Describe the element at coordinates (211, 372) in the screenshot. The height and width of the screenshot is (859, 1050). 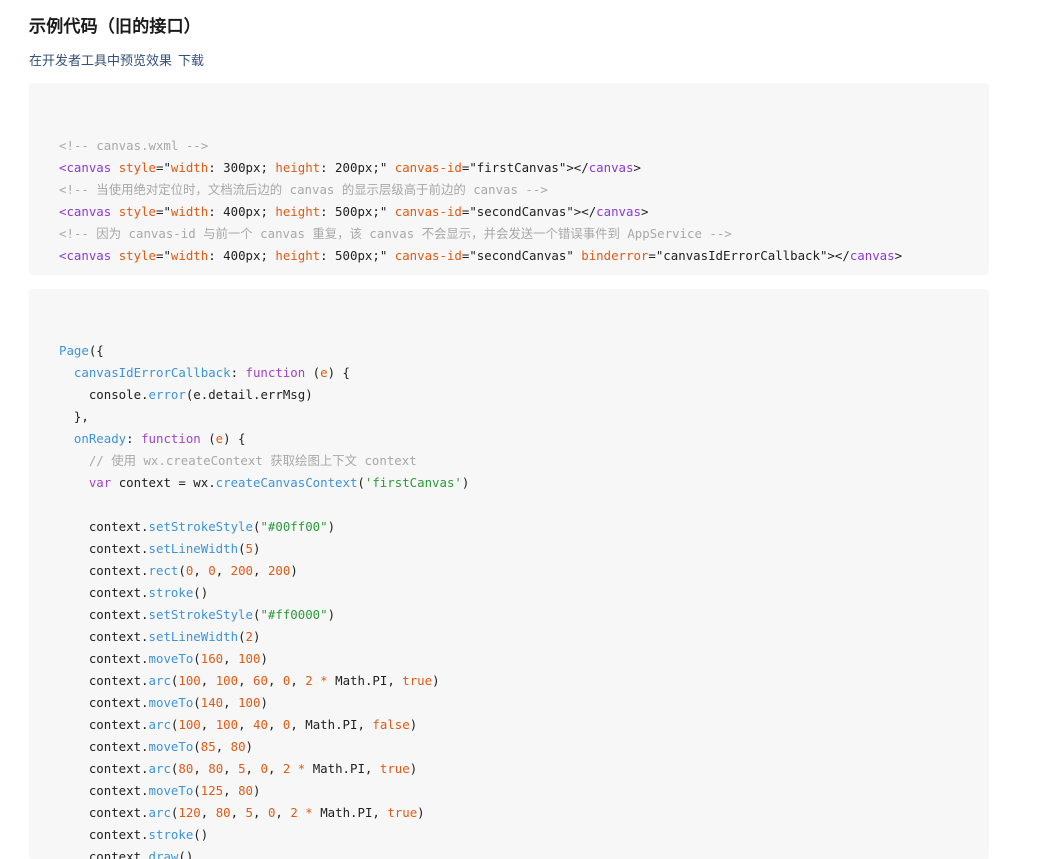
I see `code-line: canvasIdErrorCallback: function (e) {` at that location.